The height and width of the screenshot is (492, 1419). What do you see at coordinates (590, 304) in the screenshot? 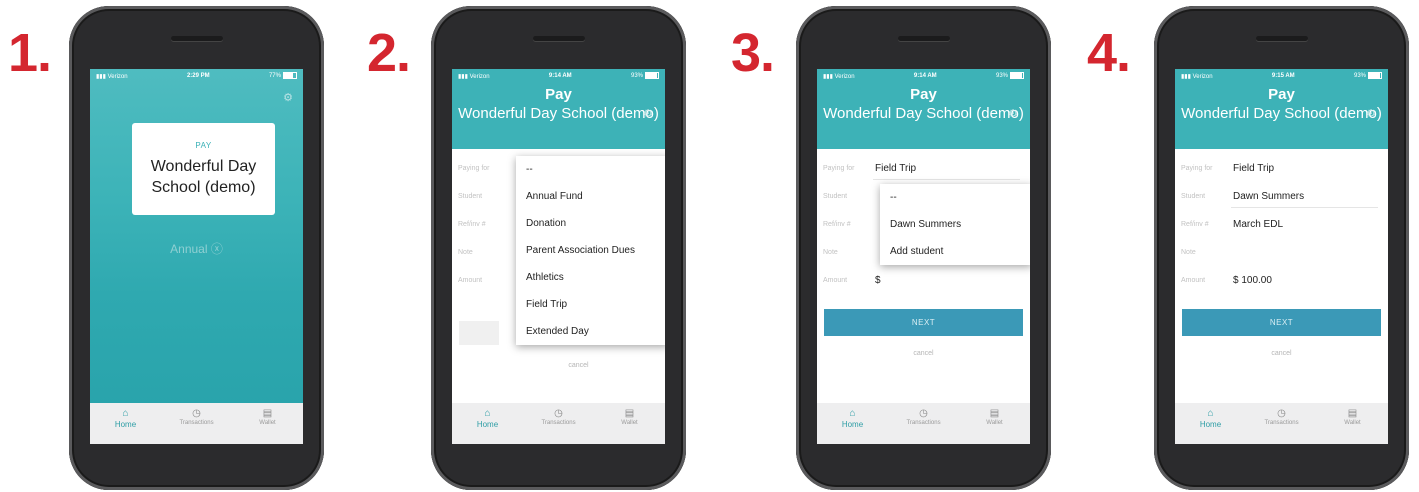
I see `dropdown-option: Field Trip` at bounding box center [590, 304].